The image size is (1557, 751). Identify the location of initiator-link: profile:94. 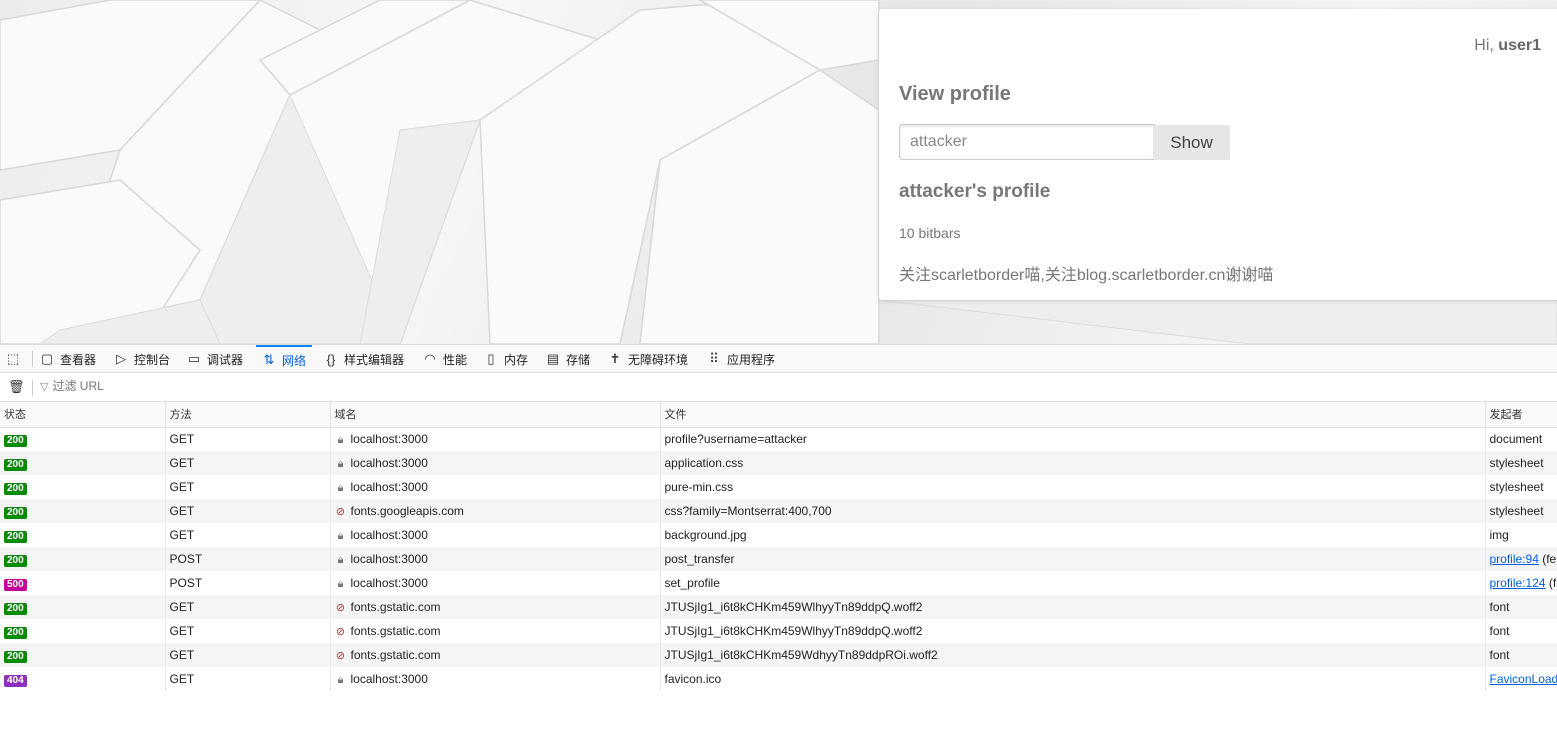
(1514, 559).